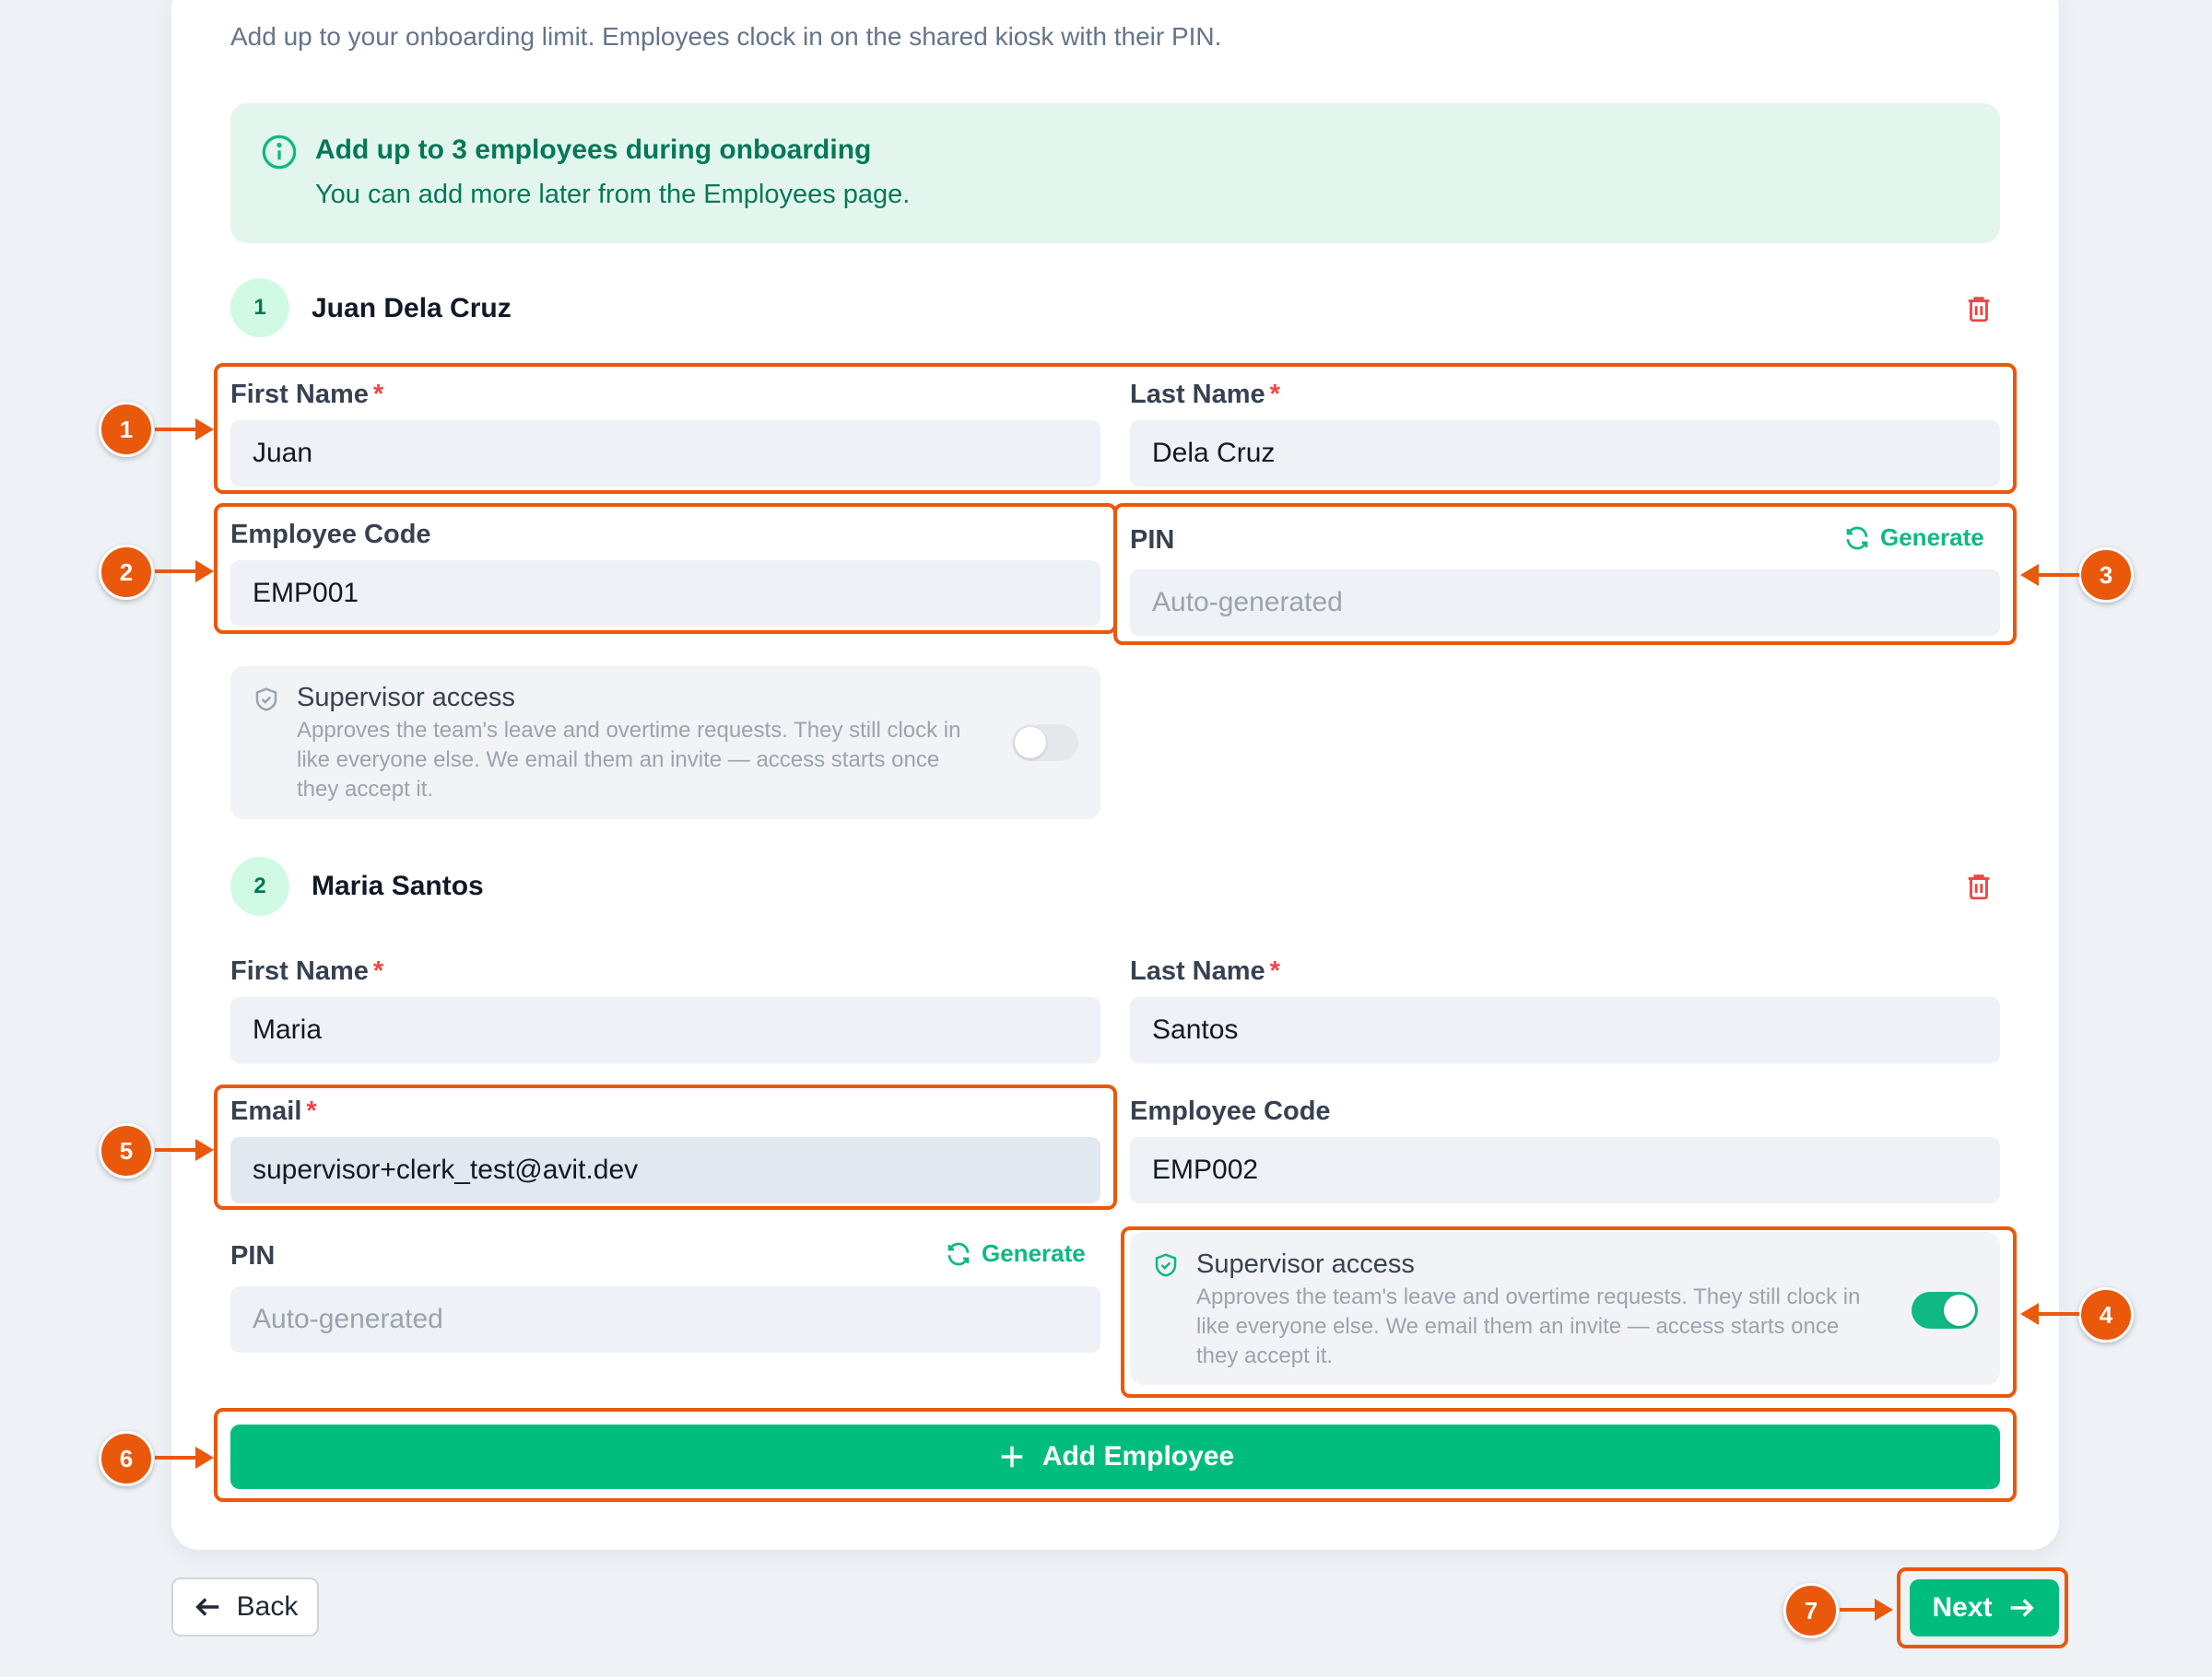 The width and height of the screenshot is (2212, 1677). I want to click on employee-number-badge: 2, so click(259, 886).